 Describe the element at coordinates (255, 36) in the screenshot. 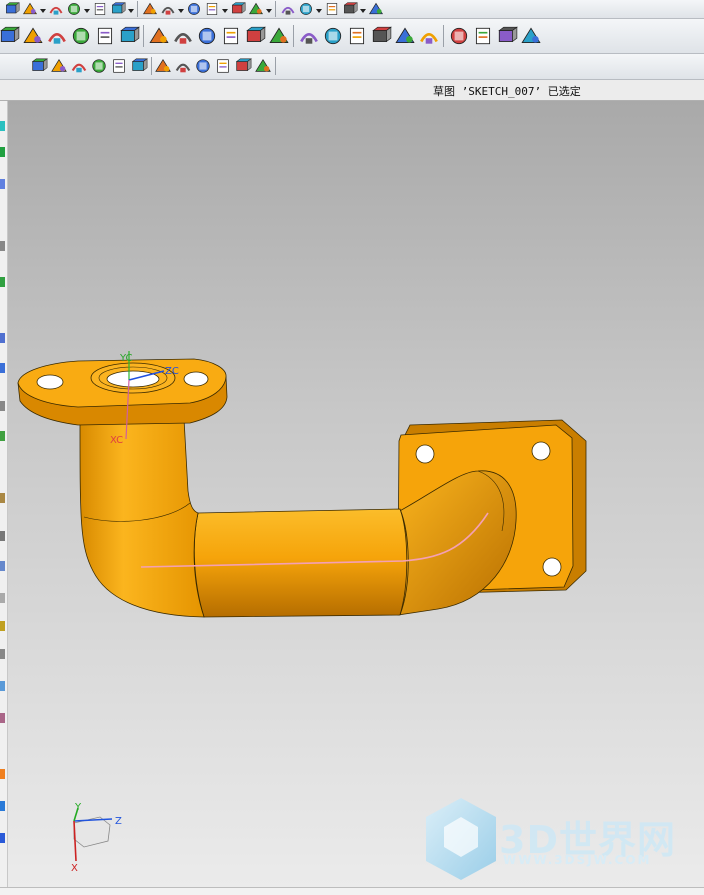

I see `pocket-icon` at that location.